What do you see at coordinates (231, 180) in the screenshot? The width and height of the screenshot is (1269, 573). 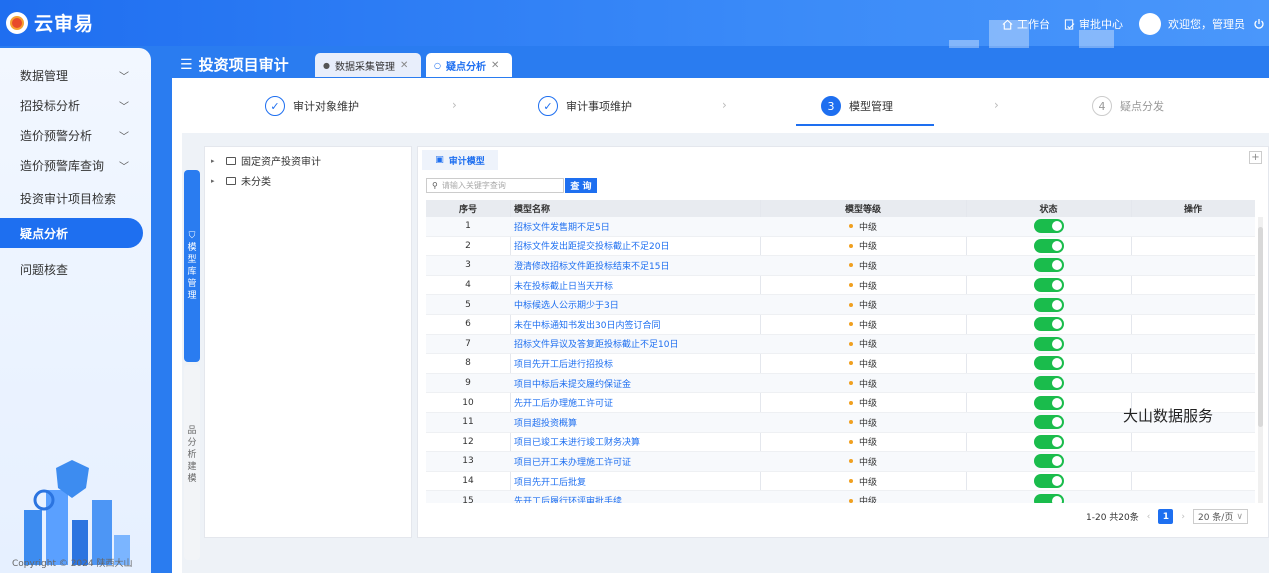 I see `folder-icon` at bounding box center [231, 180].